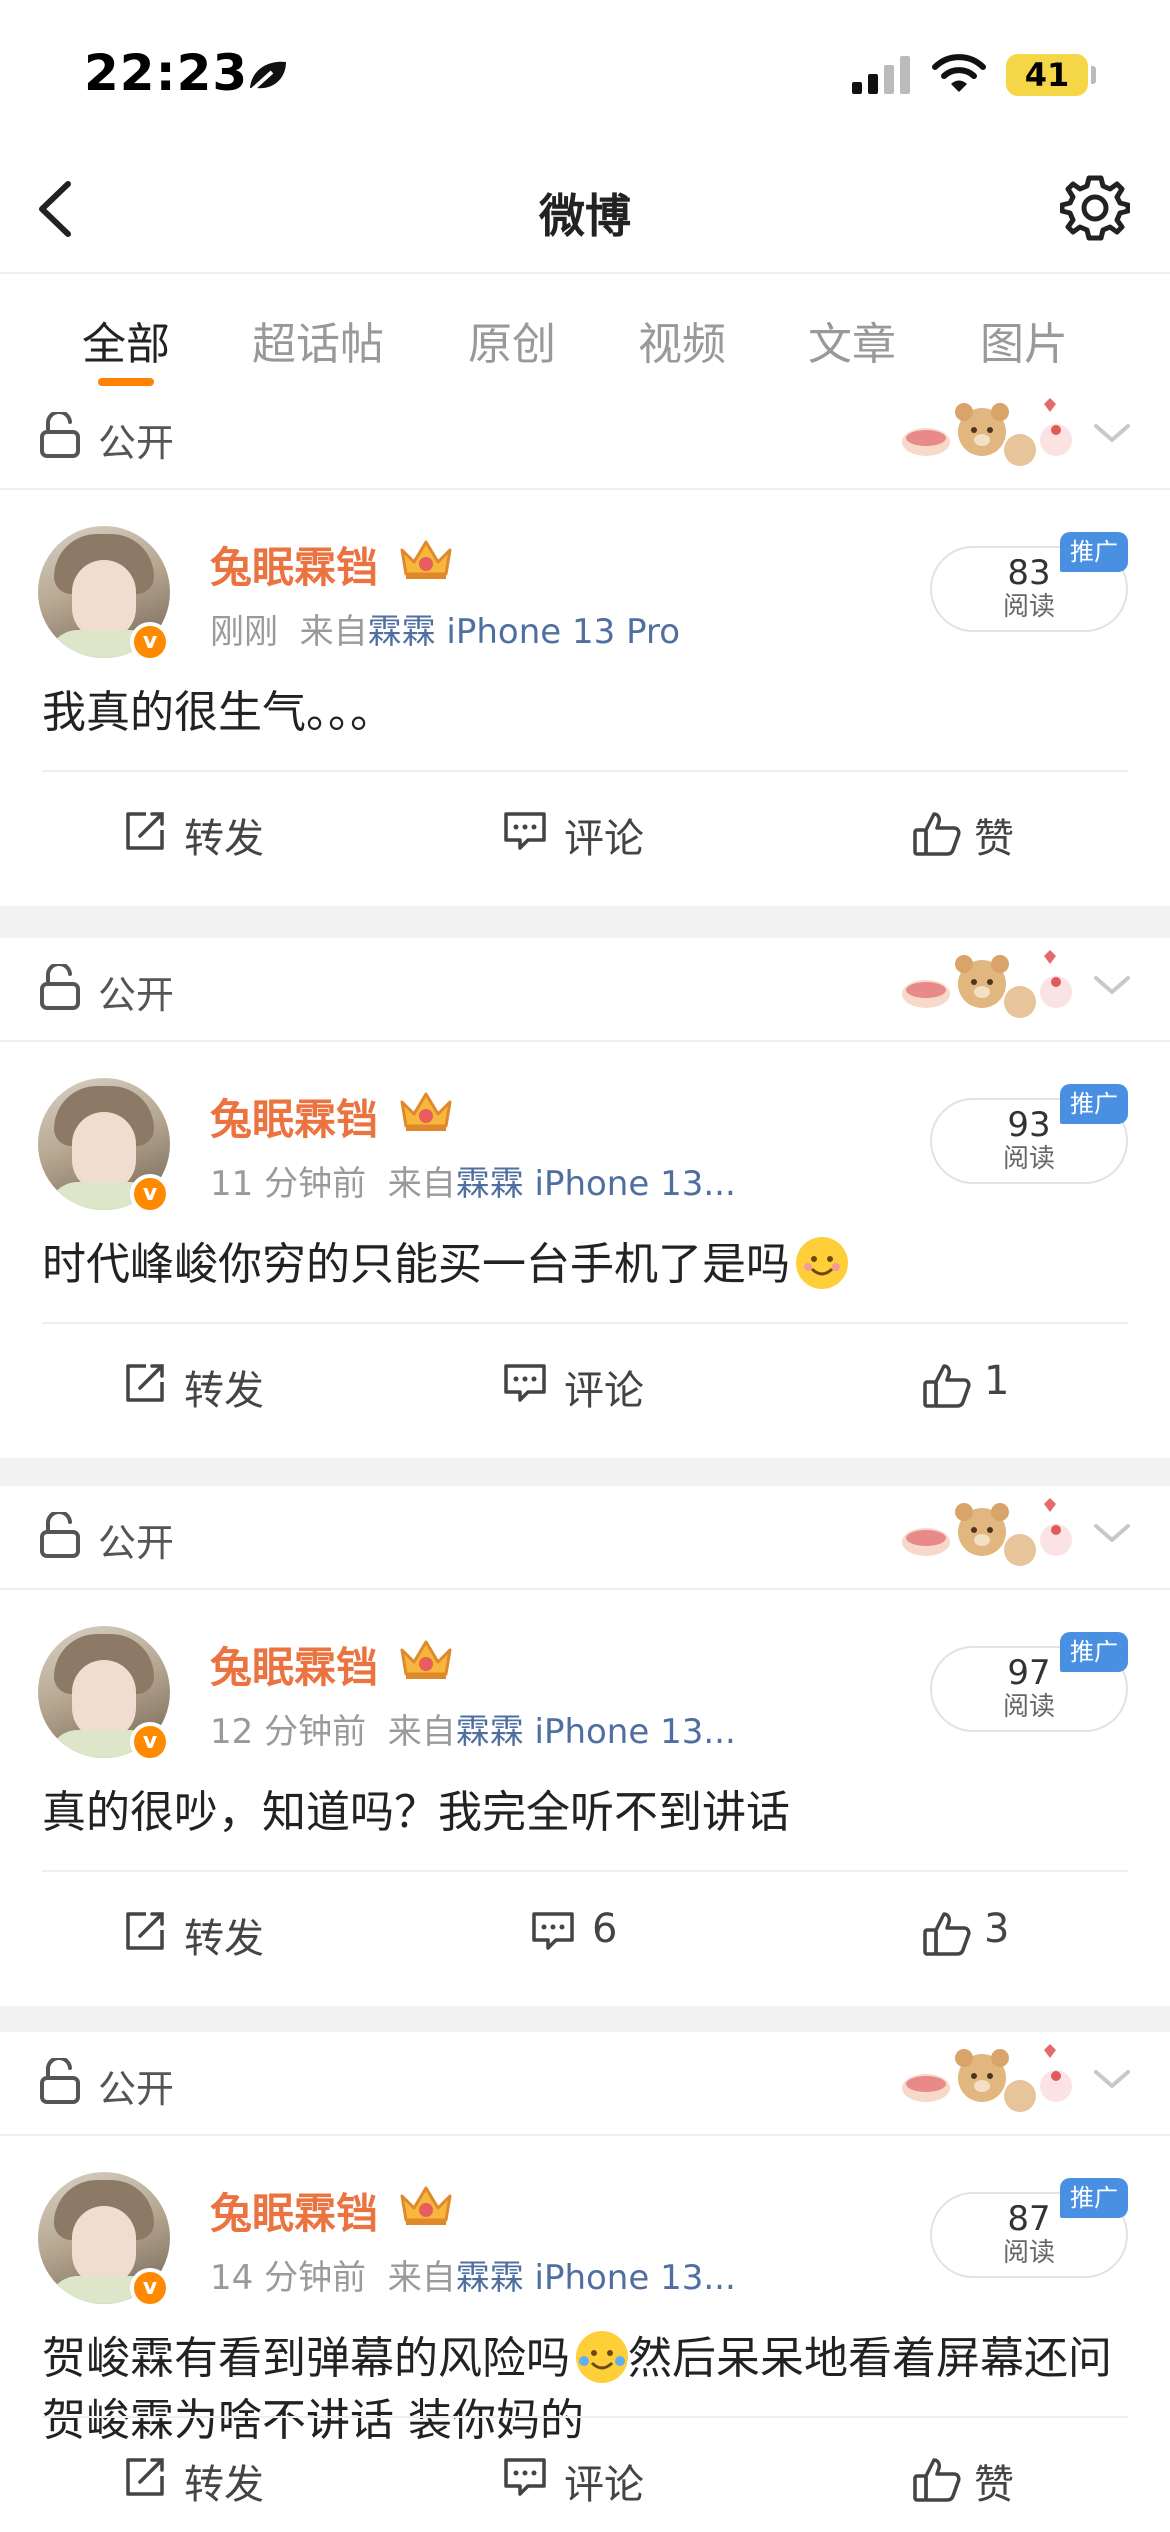 This screenshot has width=1170, height=2532. What do you see at coordinates (288, 2278) in the screenshot?
I see `post-time: 14 分钟前` at bounding box center [288, 2278].